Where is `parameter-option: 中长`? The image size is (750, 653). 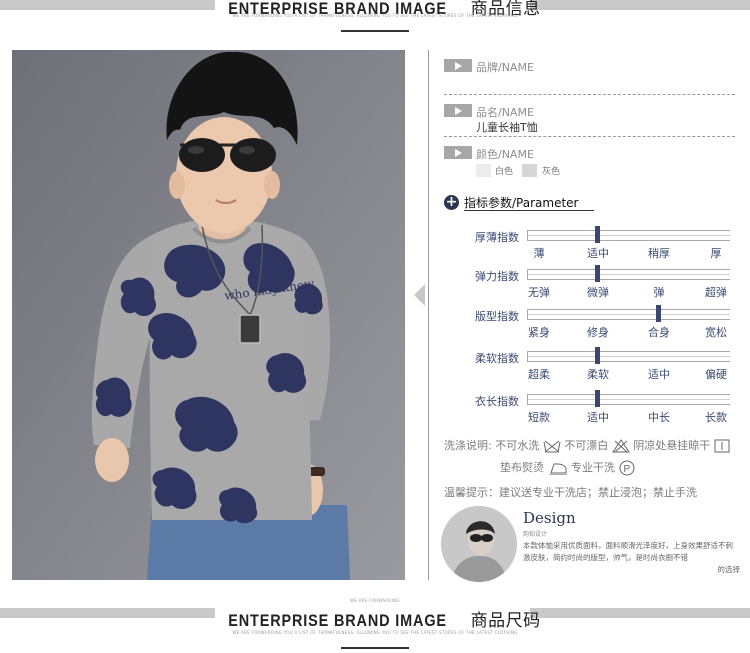
parameter-option: 中长 is located at coordinates (659, 417).